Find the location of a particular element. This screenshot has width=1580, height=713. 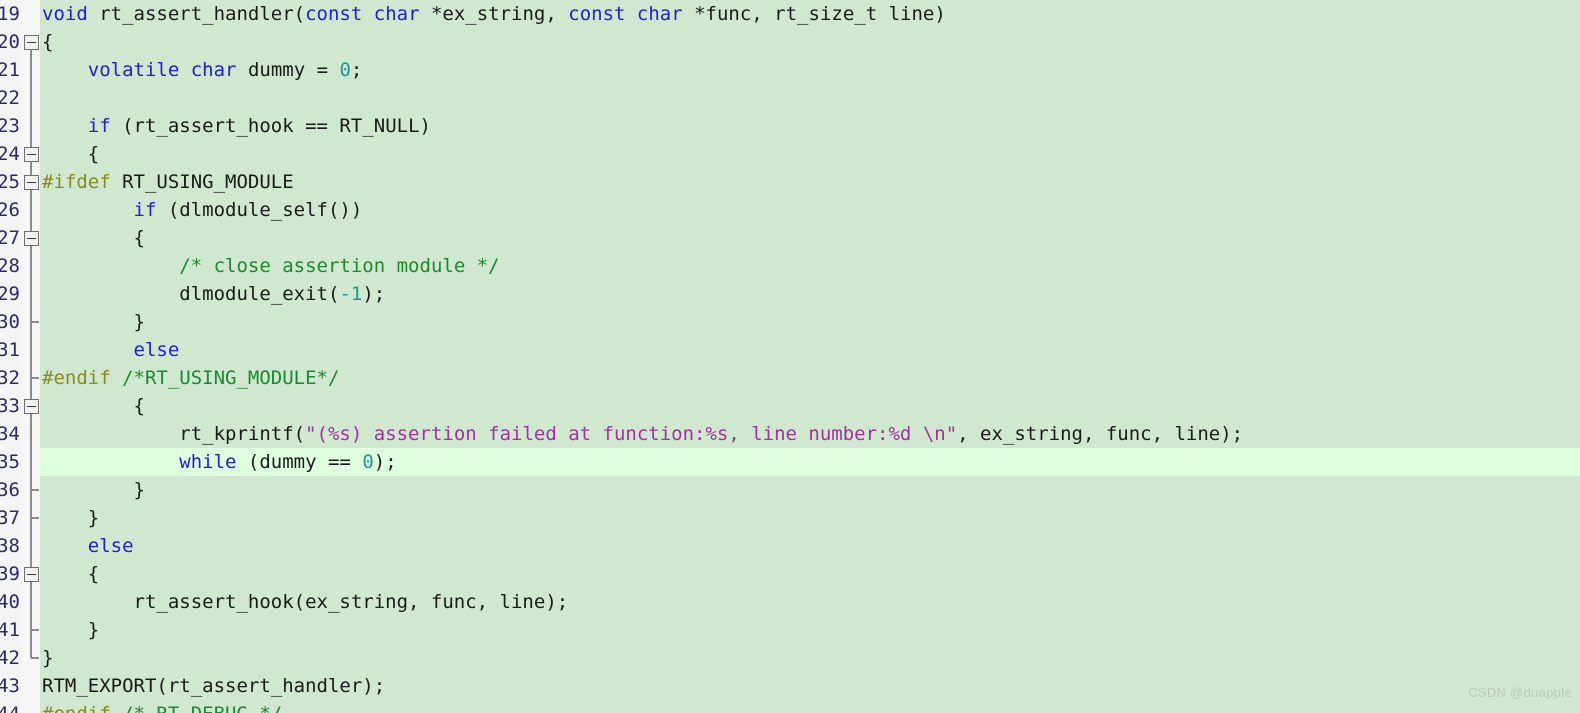

code-line: rt_assert_hook(ex_string, func, line); is located at coordinates (810, 602).